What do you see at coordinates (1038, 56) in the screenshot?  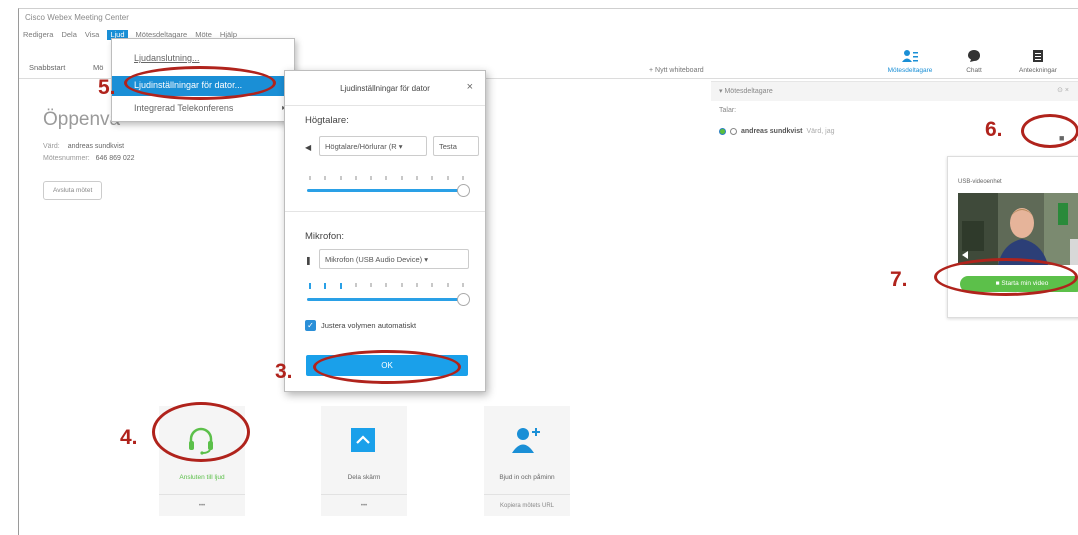 I see `notes-icon` at bounding box center [1038, 56].